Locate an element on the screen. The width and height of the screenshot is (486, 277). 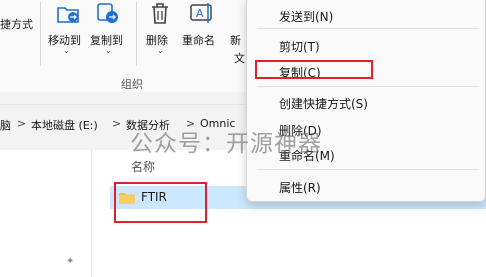
highlight-folder-box is located at coordinates (160, 202).